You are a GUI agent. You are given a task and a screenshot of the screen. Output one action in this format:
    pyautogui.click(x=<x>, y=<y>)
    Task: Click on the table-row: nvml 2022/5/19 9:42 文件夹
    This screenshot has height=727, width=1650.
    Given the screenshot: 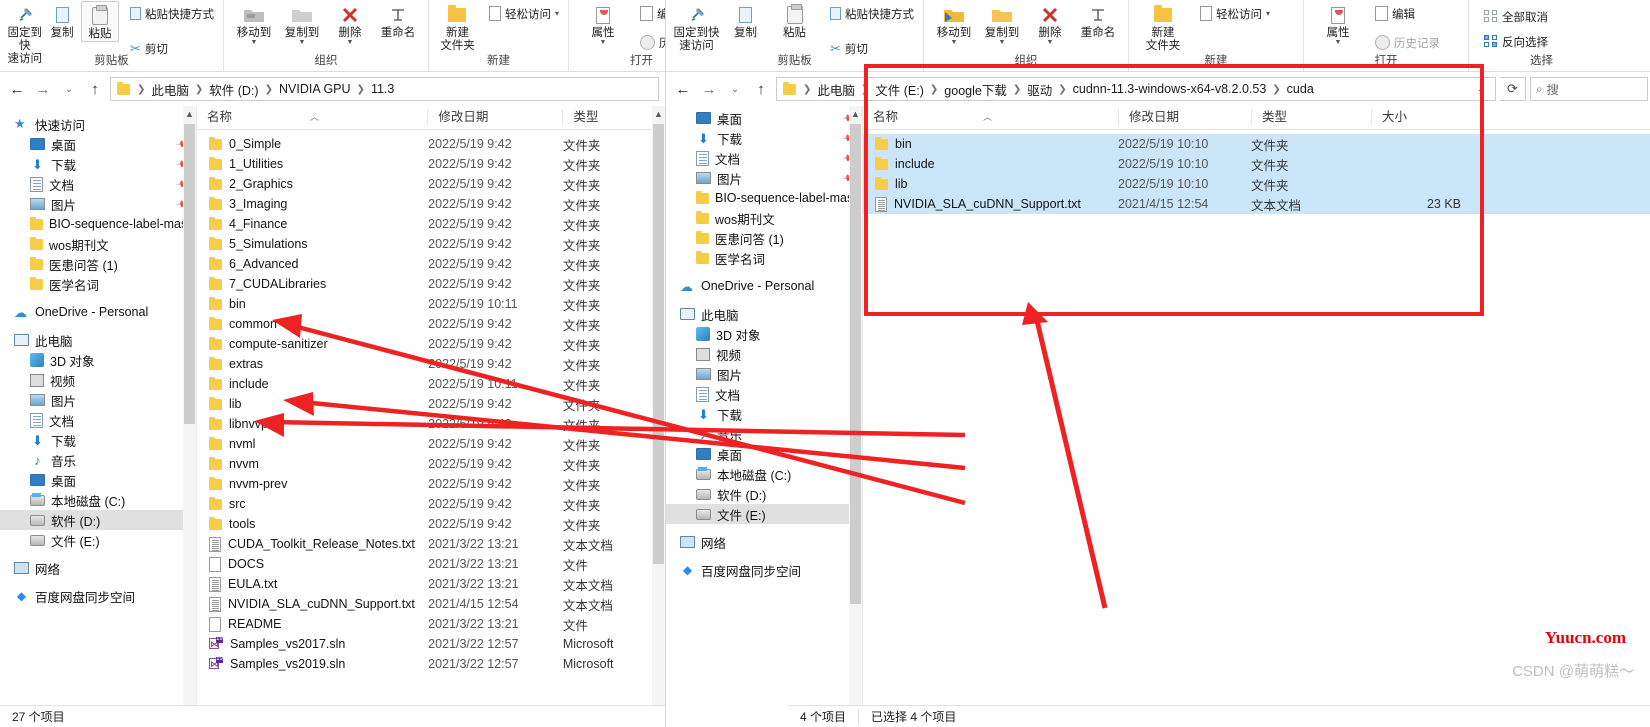 What is the action you would take?
    pyautogui.click(x=431, y=444)
    